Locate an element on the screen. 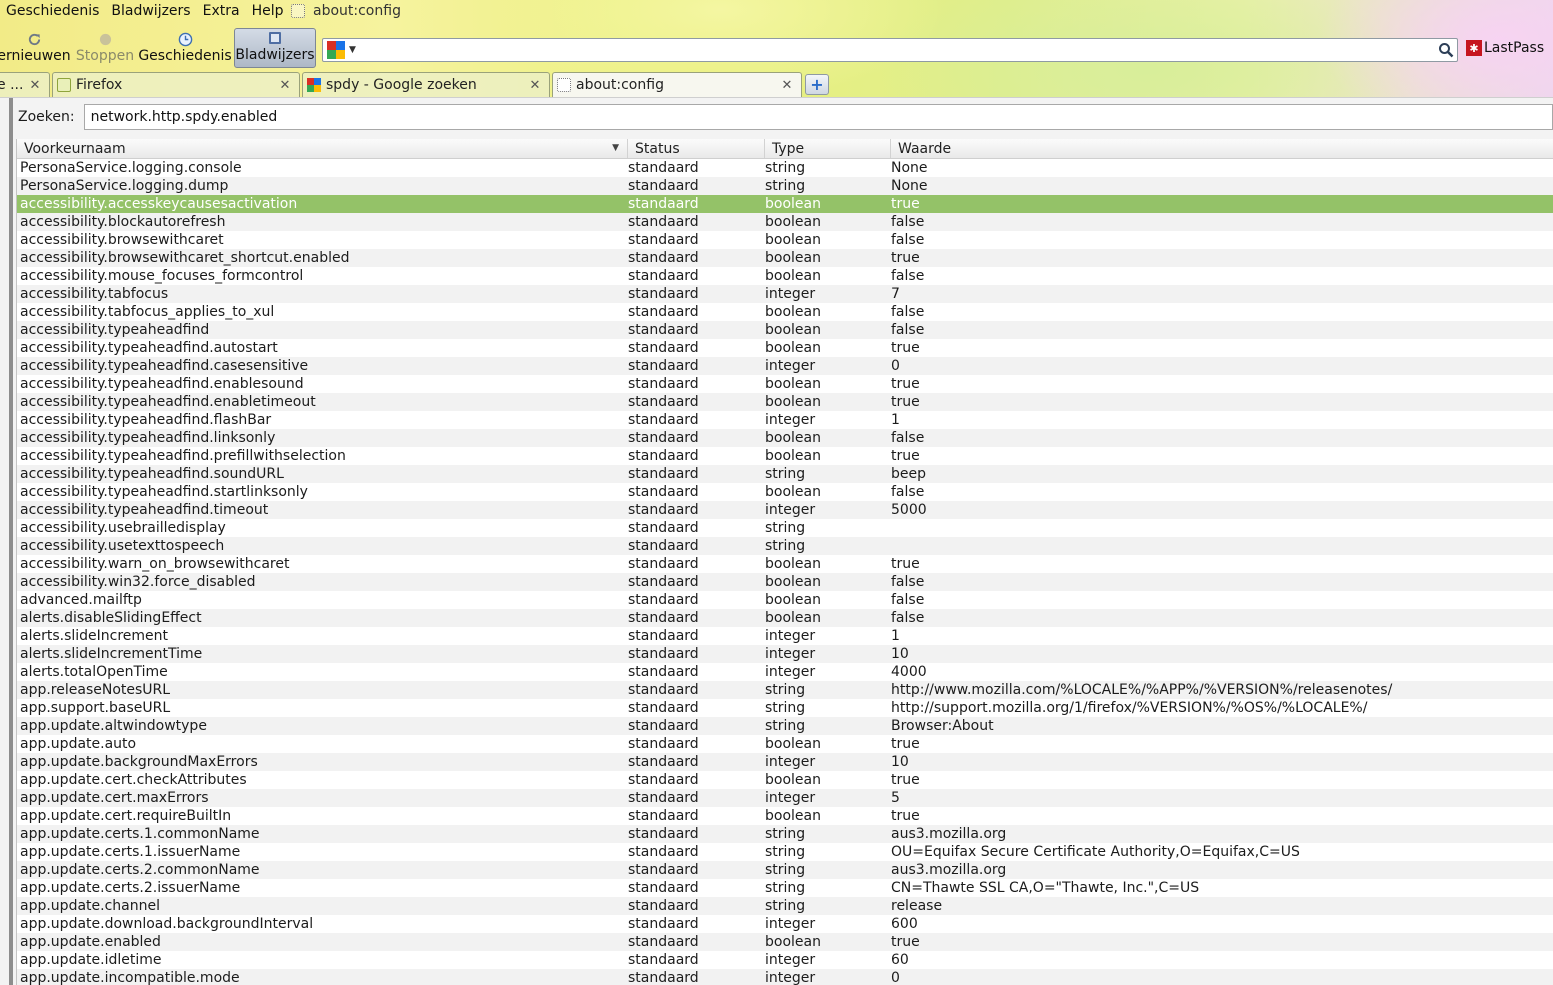 The image size is (1553, 985). table-row: app.update.auto standaard boolean true is located at coordinates (785, 744).